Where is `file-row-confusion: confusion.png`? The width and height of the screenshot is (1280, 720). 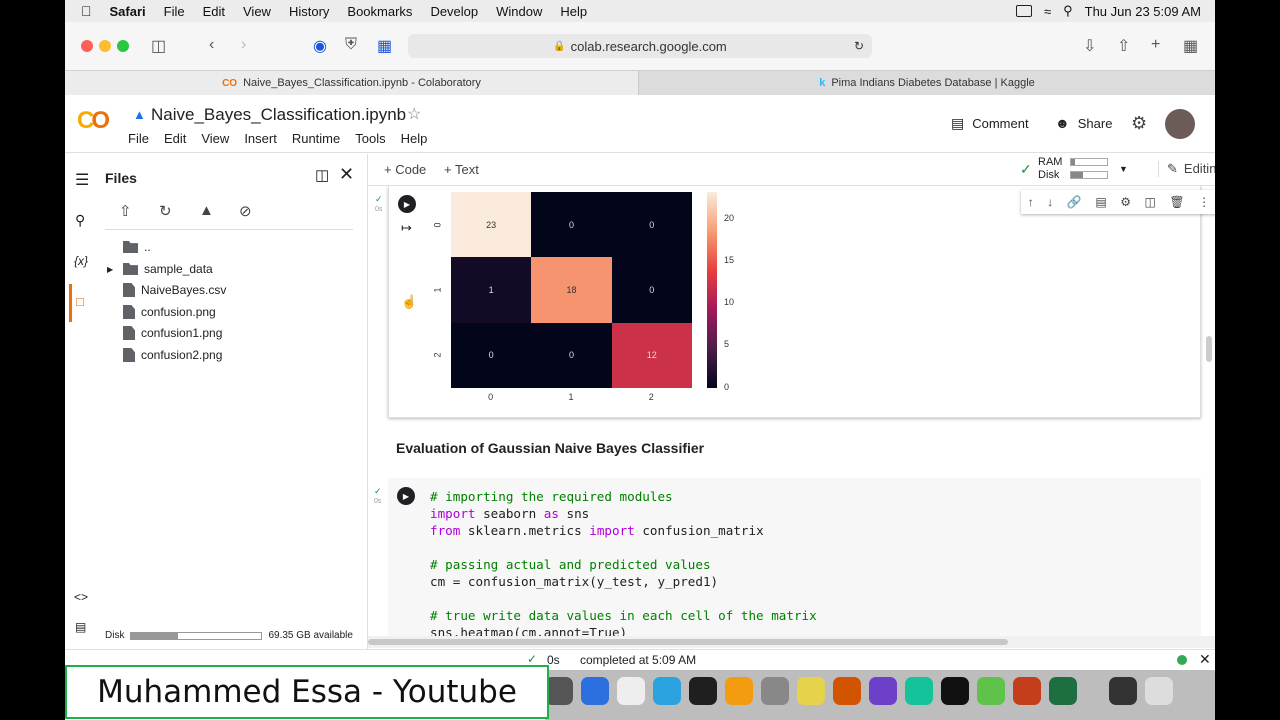
file-row-confusion: confusion.png is located at coordinates (169, 312).